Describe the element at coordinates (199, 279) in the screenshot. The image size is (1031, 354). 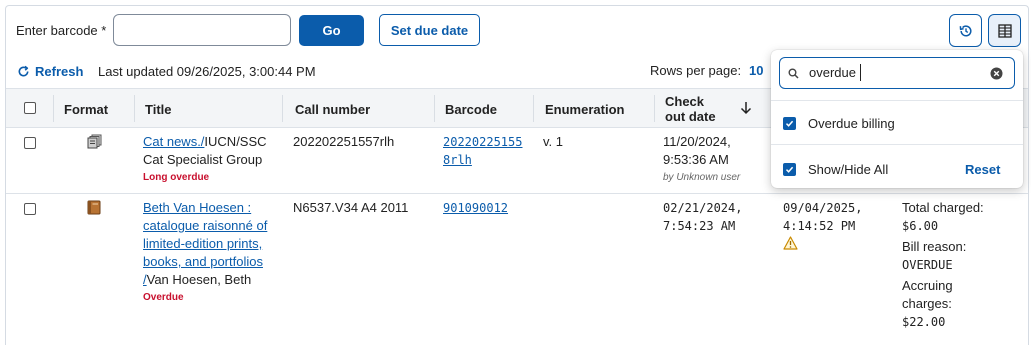
I see `author-text: Van Hoesen, Beth` at that location.